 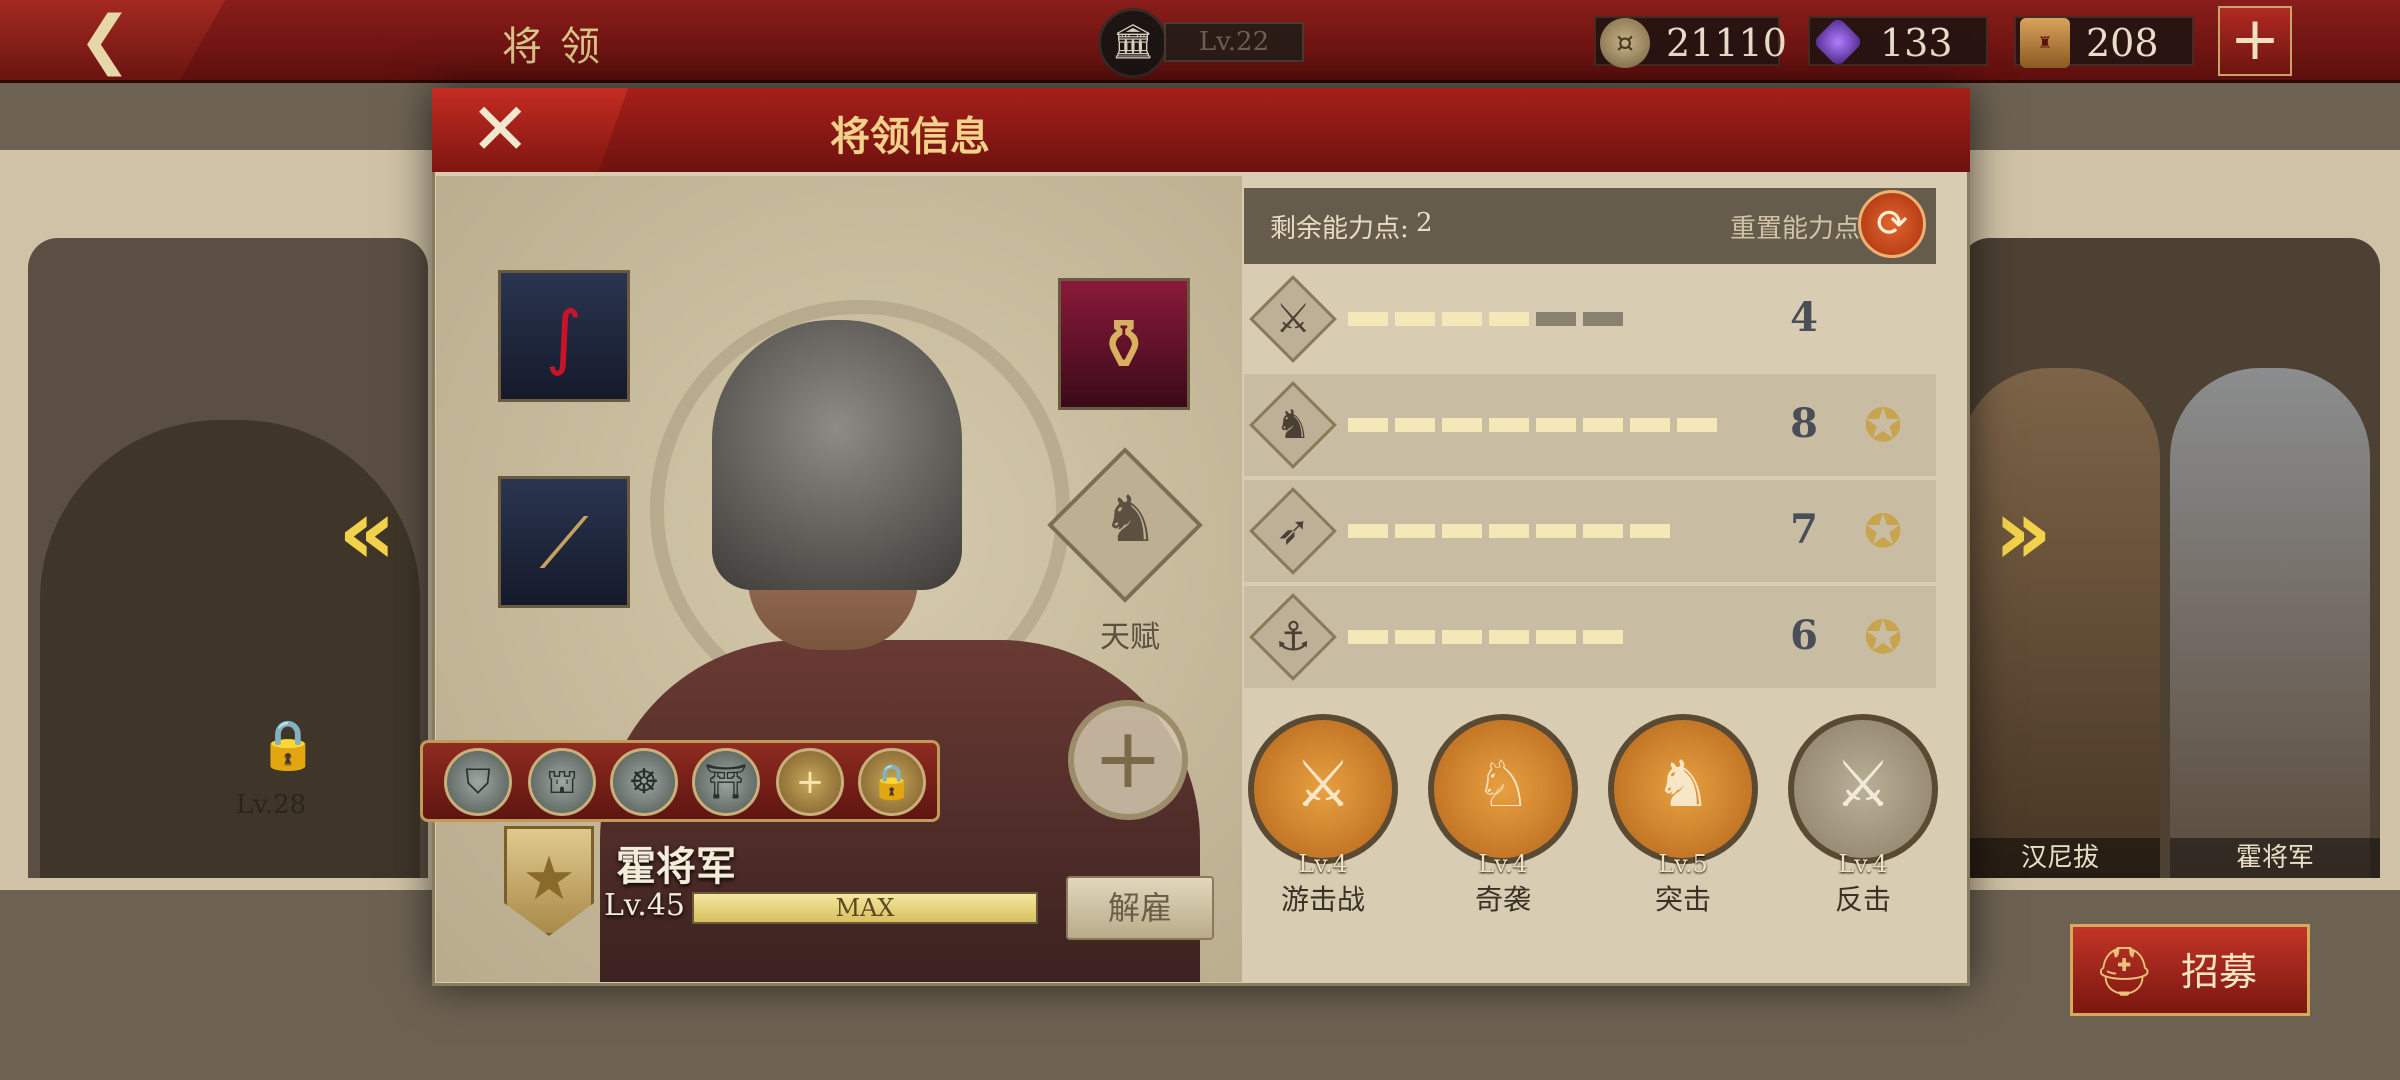 I want to click on gem-counter: 133, so click(x=1898, y=42).